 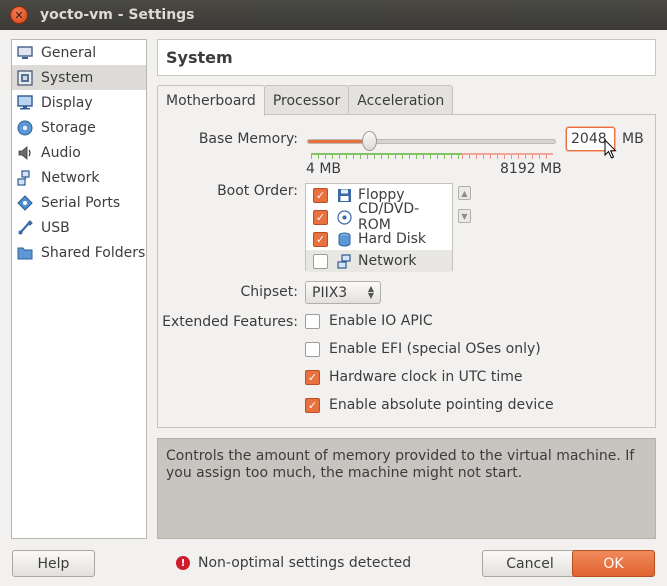 What do you see at coordinates (70, 177) in the screenshot?
I see `sidebar-item-label: Network` at bounding box center [70, 177].